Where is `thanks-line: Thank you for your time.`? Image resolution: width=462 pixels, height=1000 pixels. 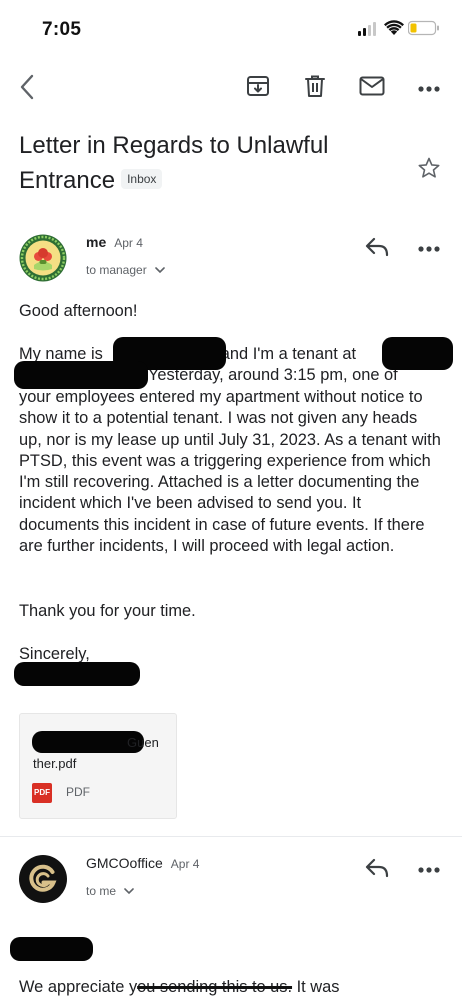 thanks-line: Thank you for your time. is located at coordinates (107, 611).